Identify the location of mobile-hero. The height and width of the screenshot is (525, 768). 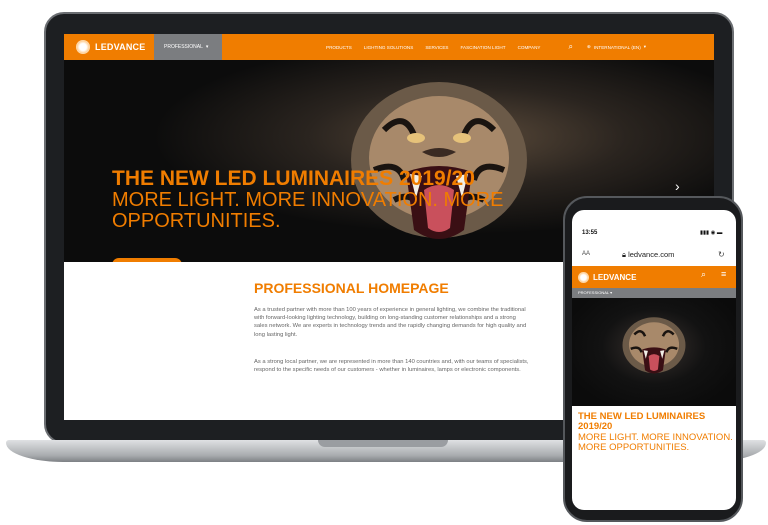
(654, 352).